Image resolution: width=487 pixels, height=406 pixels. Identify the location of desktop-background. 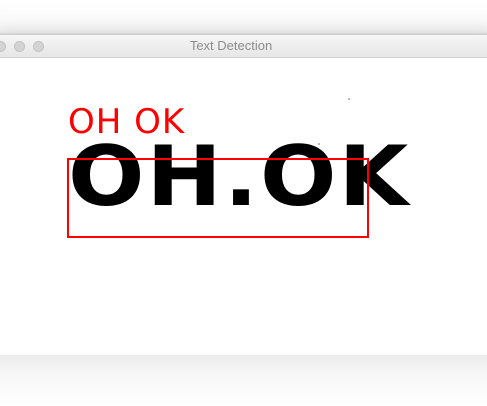
(243, 17).